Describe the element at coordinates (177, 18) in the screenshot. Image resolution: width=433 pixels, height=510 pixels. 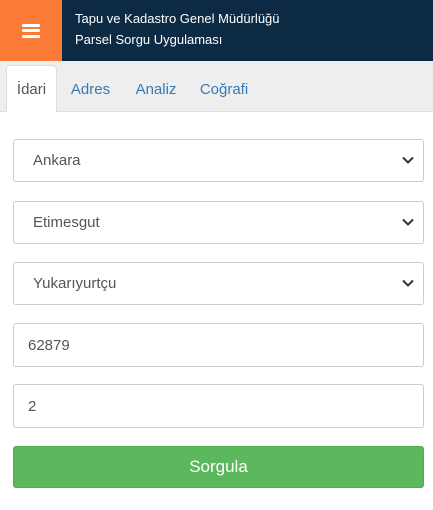
I see `header-title-line1: Tapu ve Kadastro Genel Müdürlüğü` at that location.